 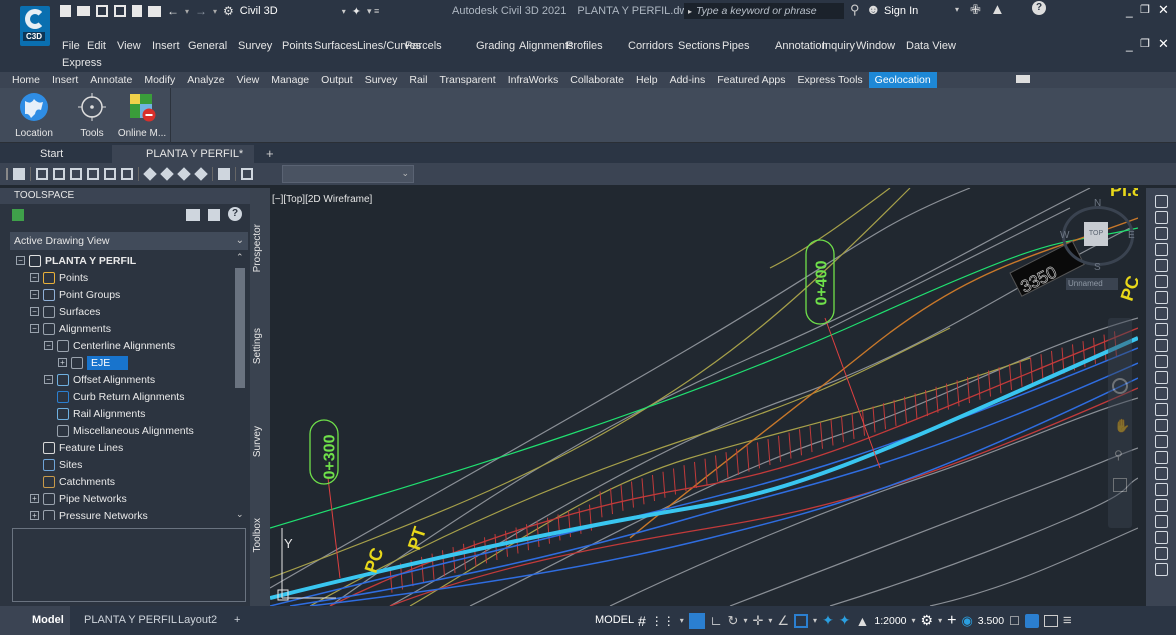 I want to click on view-1-icon, so click(x=42, y=174).